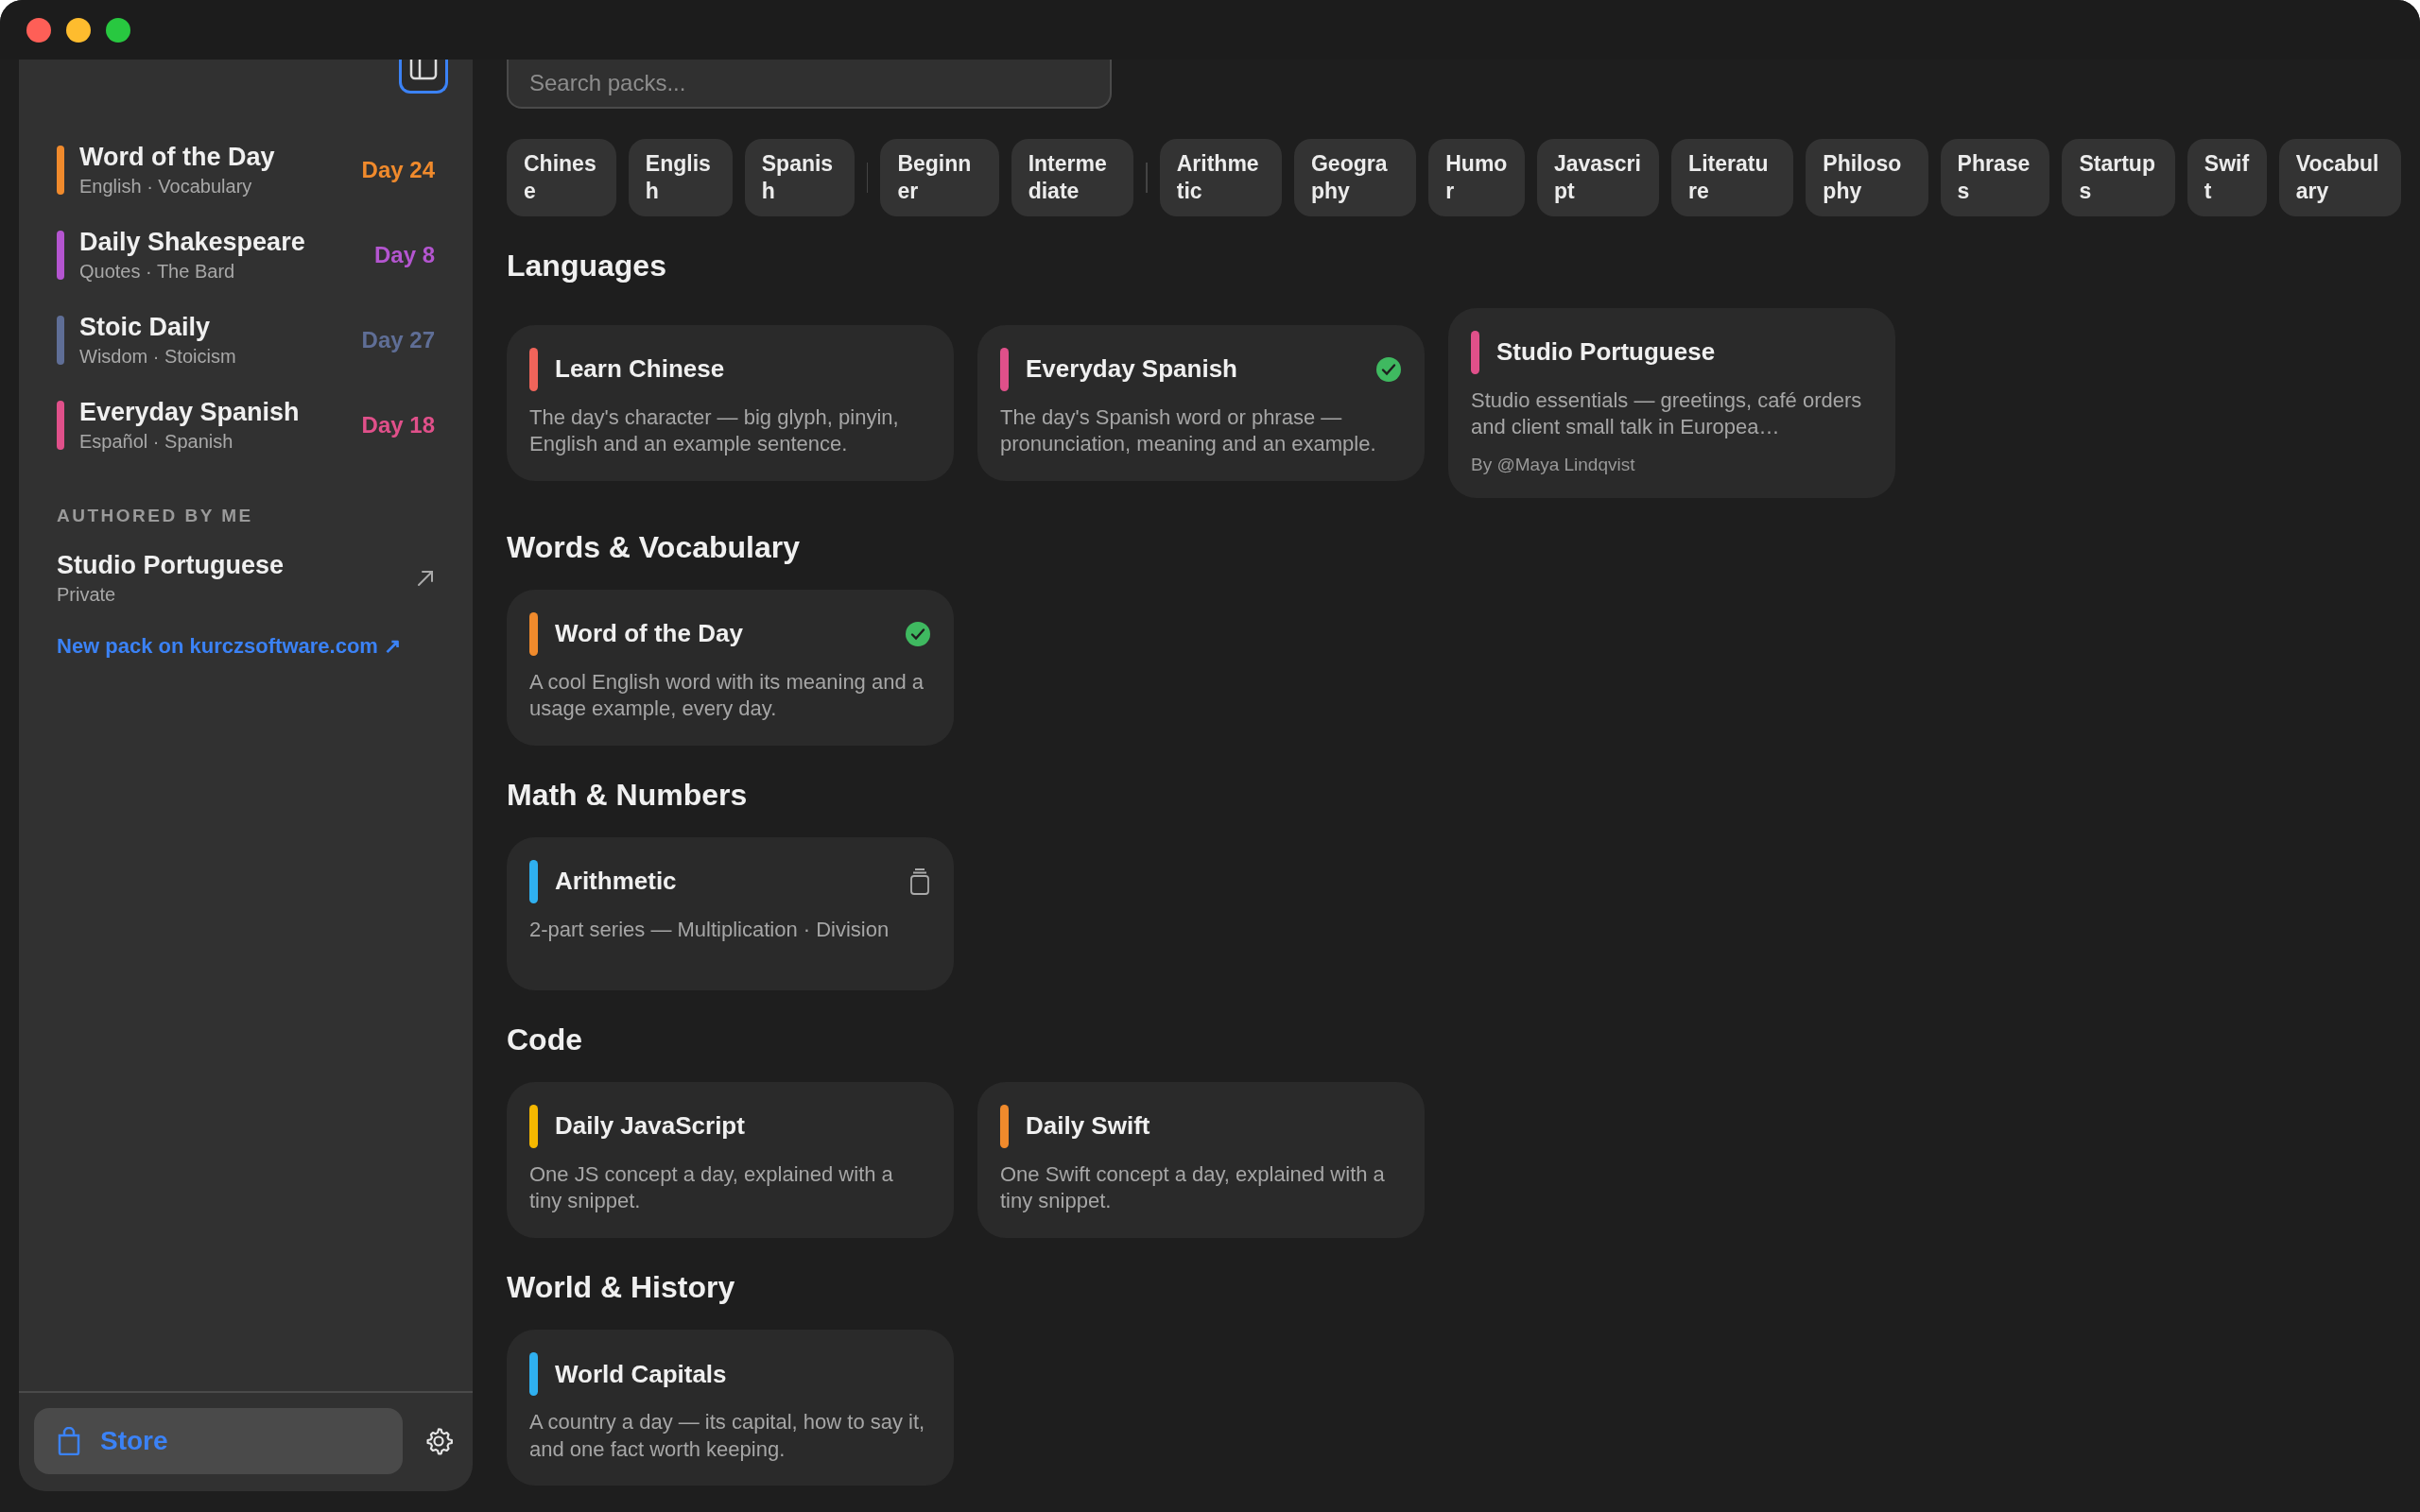 The width and height of the screenshot is (2420, 1512). Describe the element at coordinates (727, 695) in the screenshot. I see `card-description: A cool English word with its meaning and a usage example, every day.` at that location.